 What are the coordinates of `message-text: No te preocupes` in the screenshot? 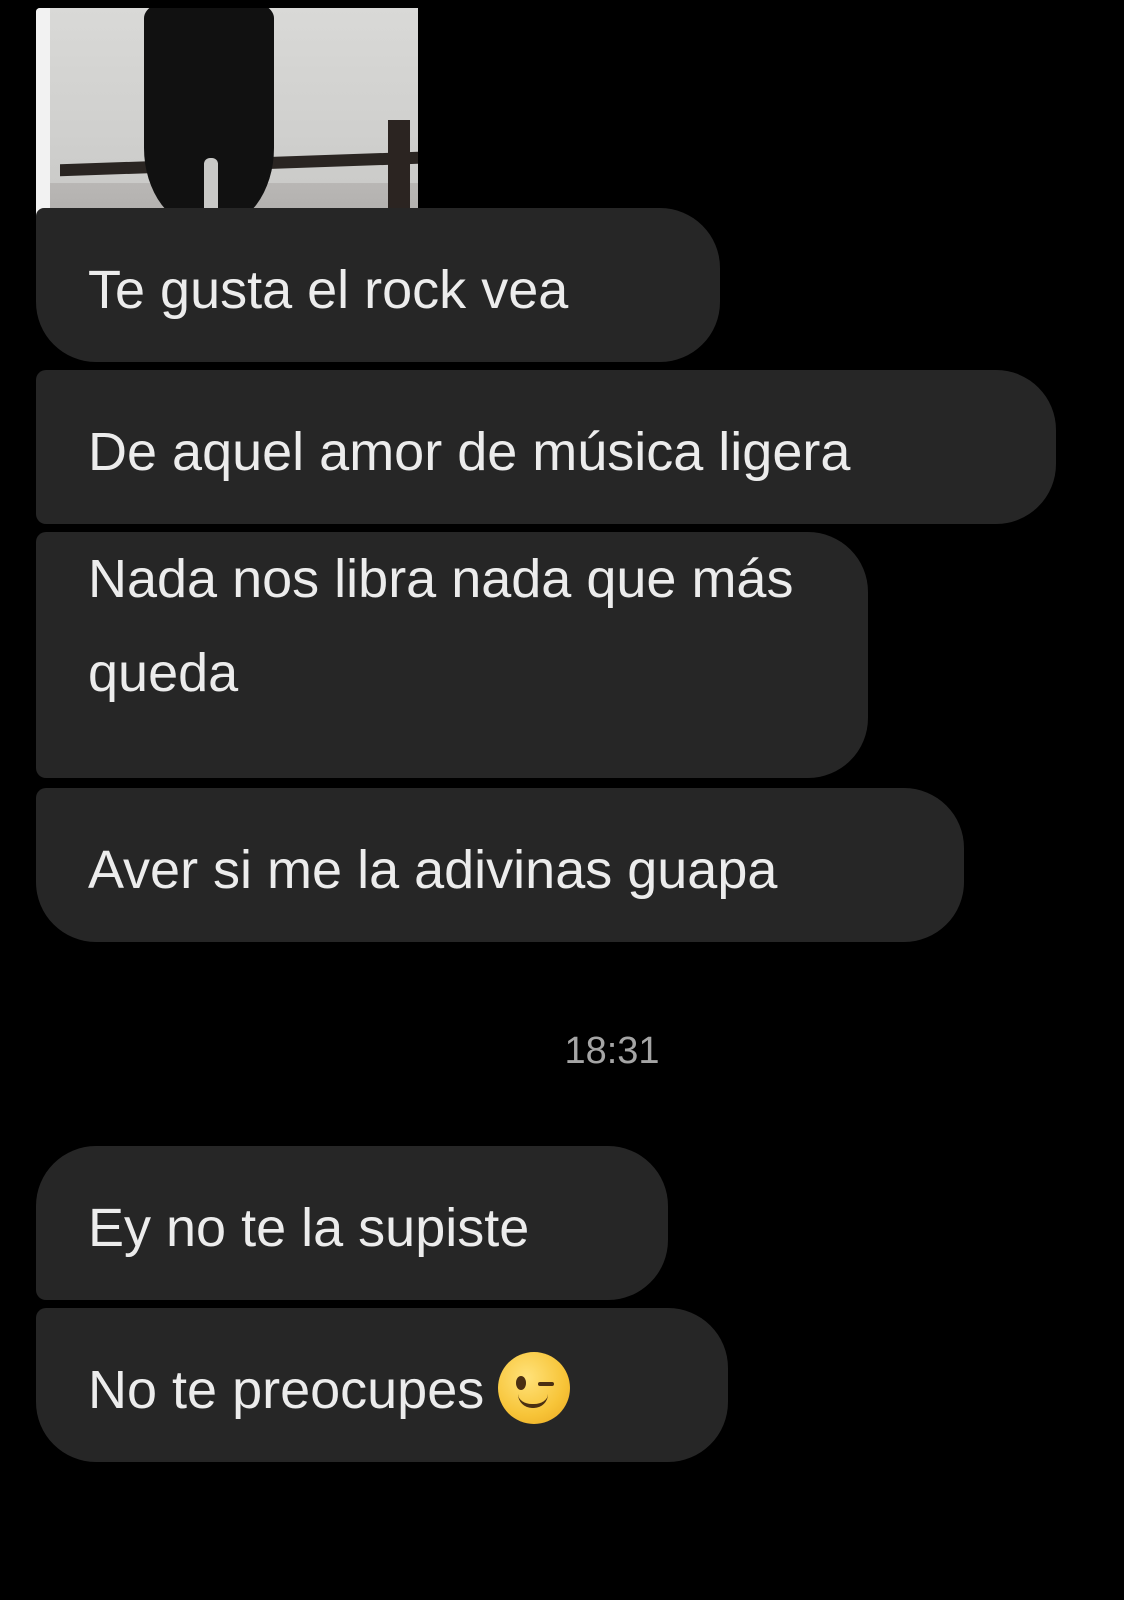 It's located at (286, 1390).